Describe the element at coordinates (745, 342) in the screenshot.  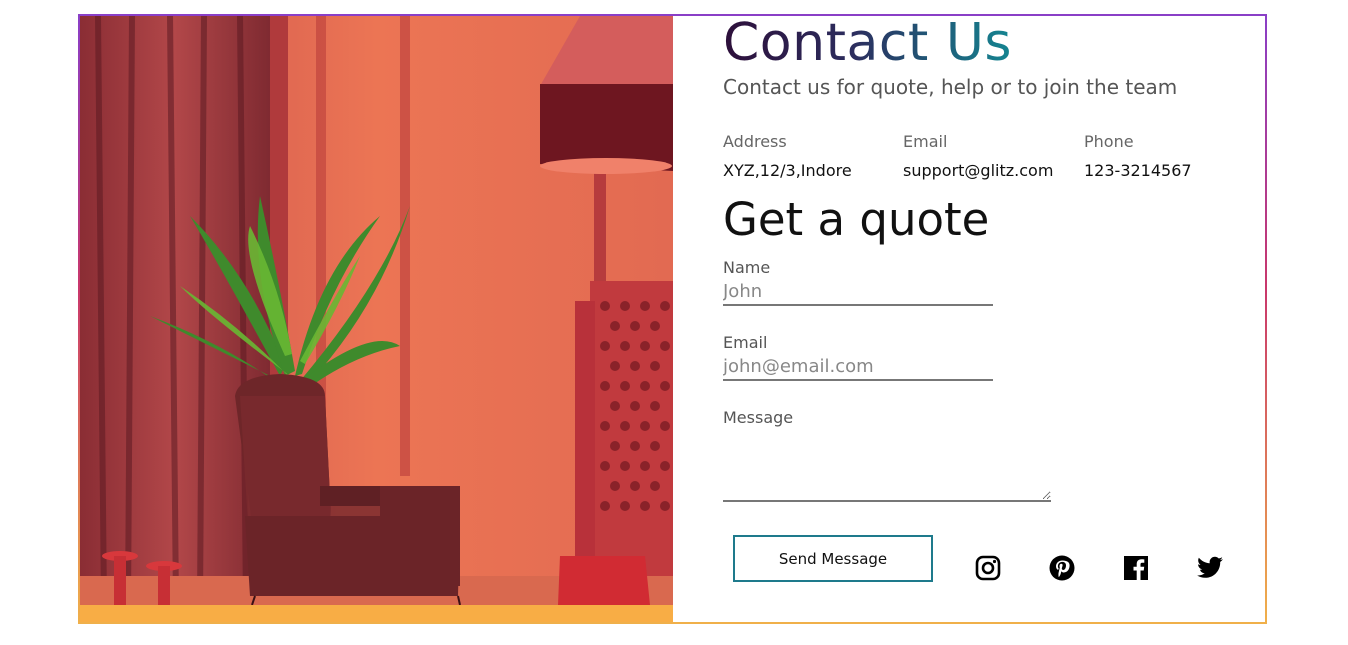
I see `email-label: Email` at that location.